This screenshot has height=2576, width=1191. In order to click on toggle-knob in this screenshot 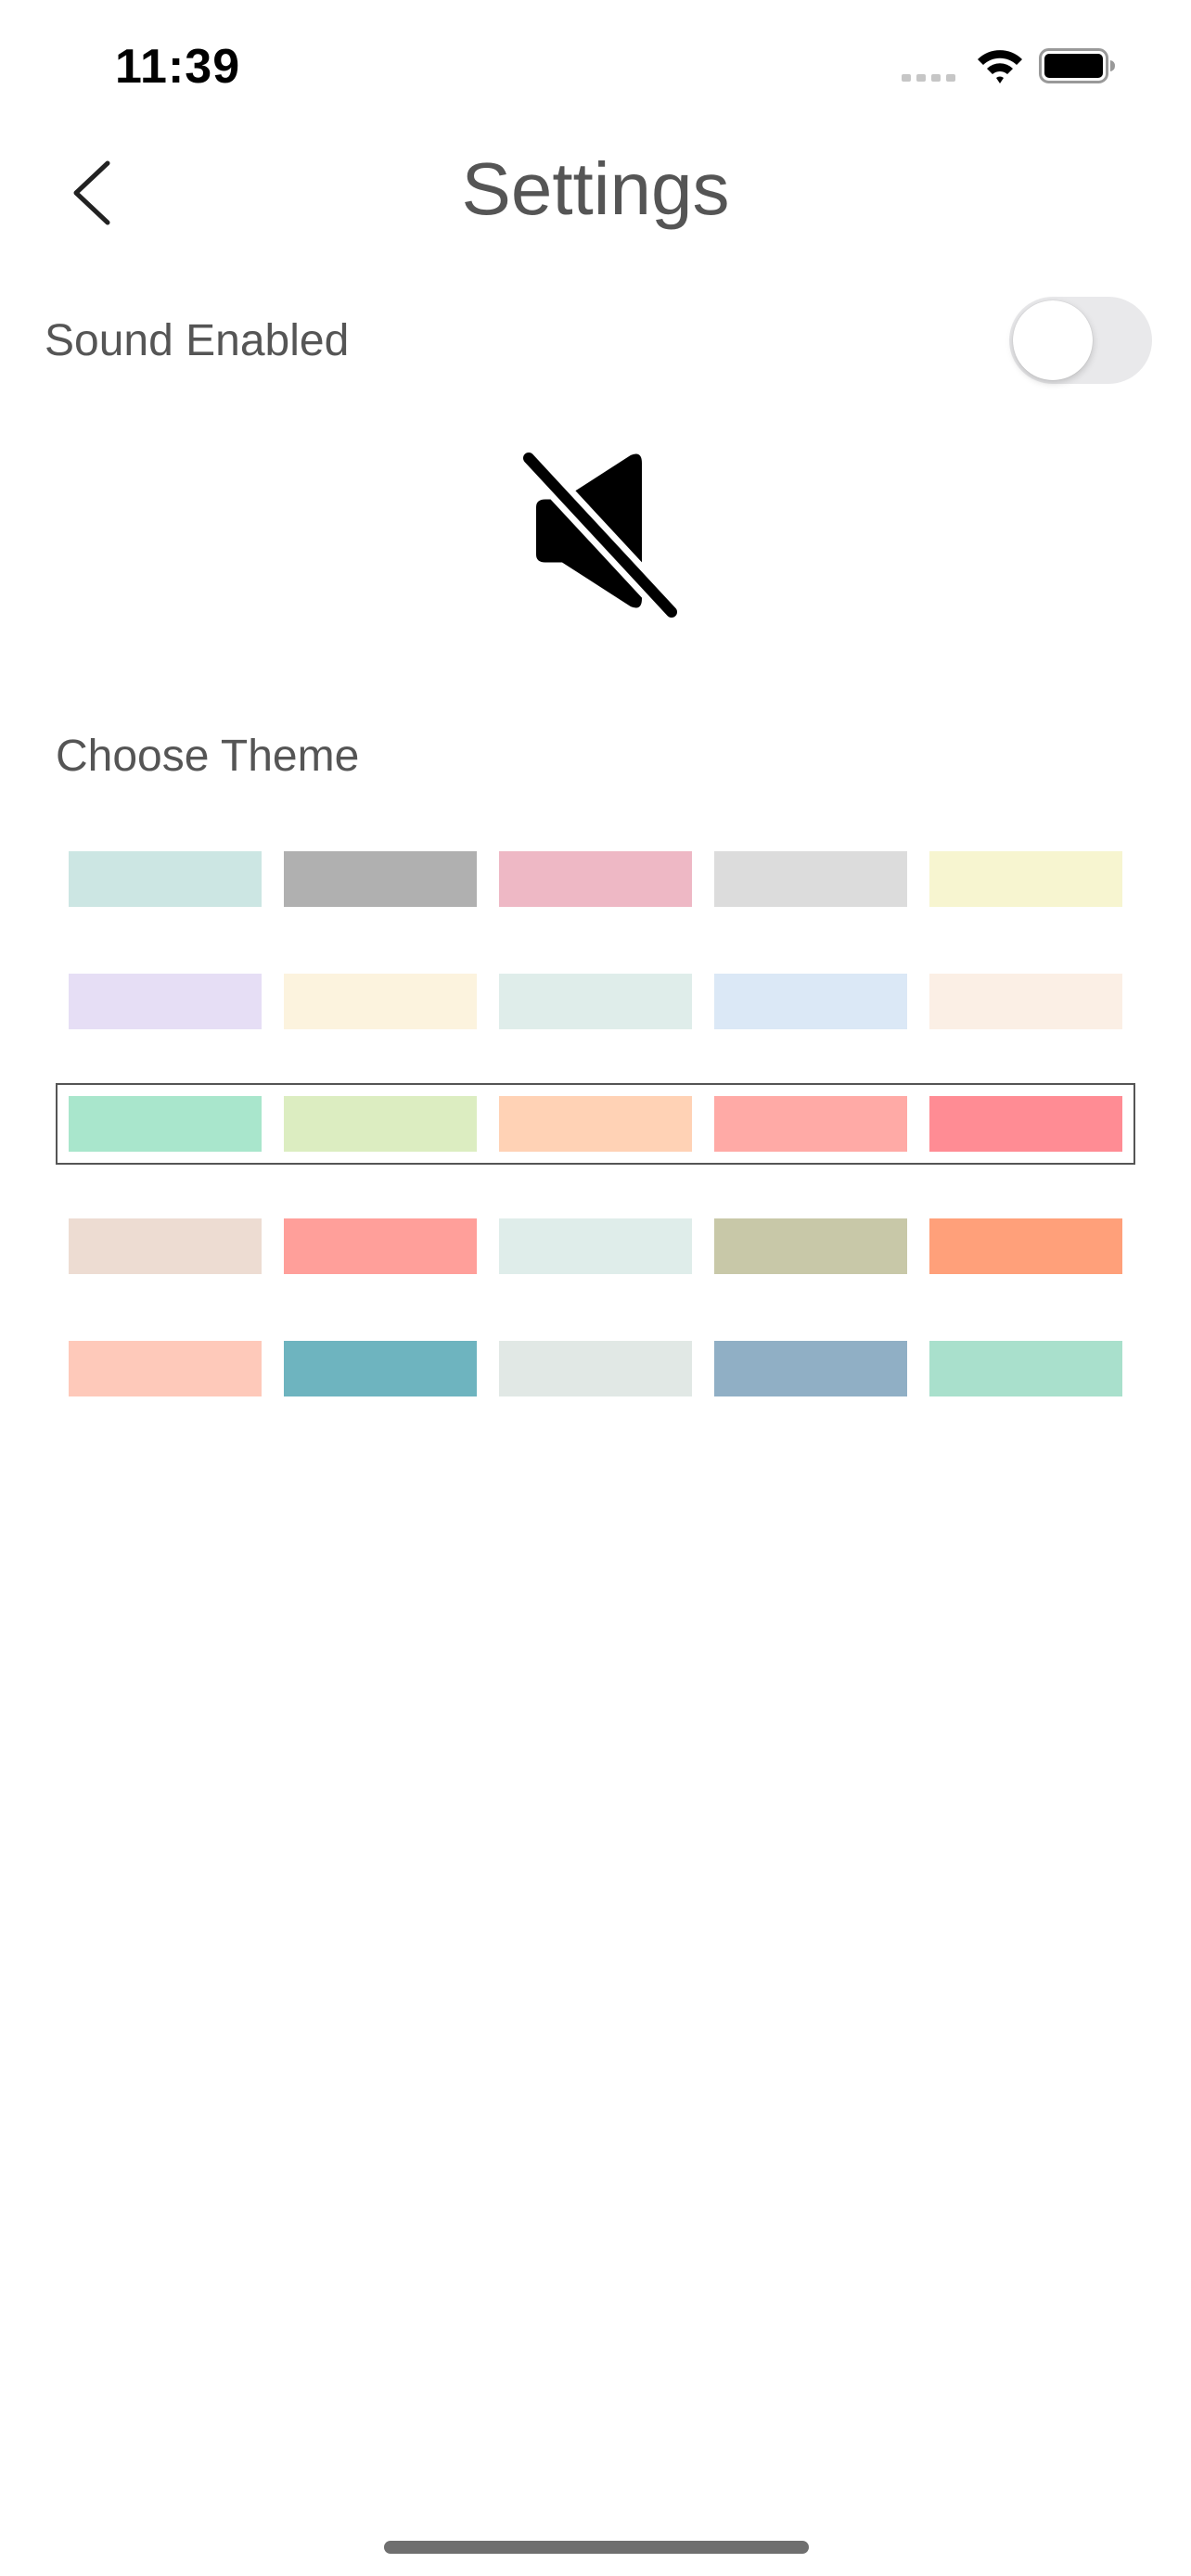, I will do `click(1053, 340)`.